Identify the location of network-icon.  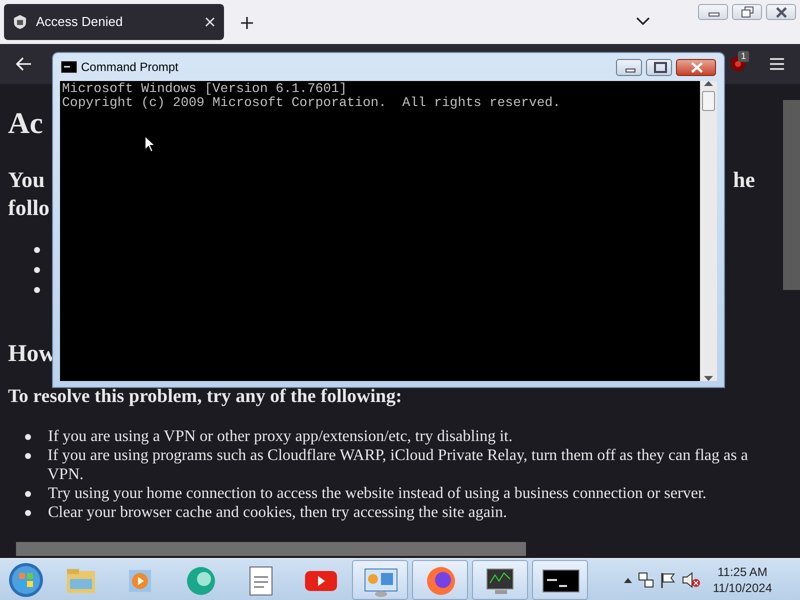
(645, 579).